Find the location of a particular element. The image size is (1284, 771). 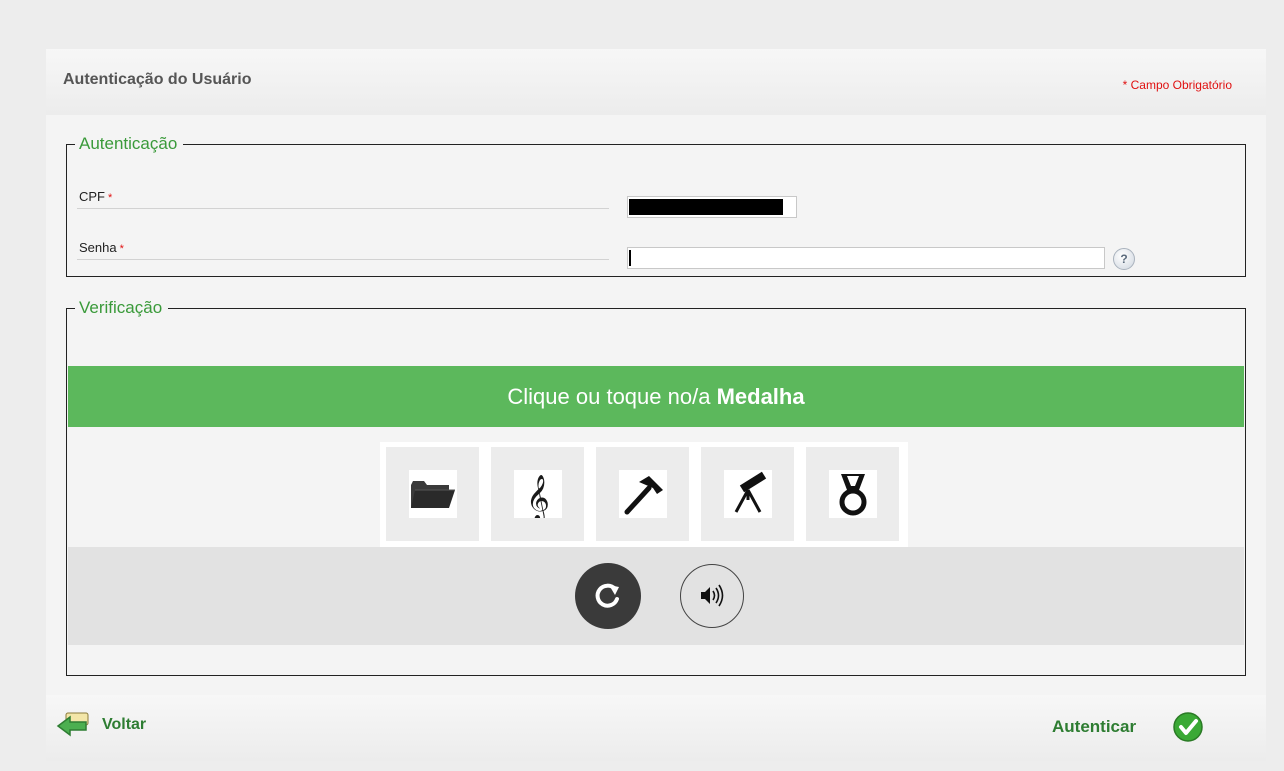

captcha-prompt-prefix: Clique ou toque no/a is located at coordinates (612, 396).